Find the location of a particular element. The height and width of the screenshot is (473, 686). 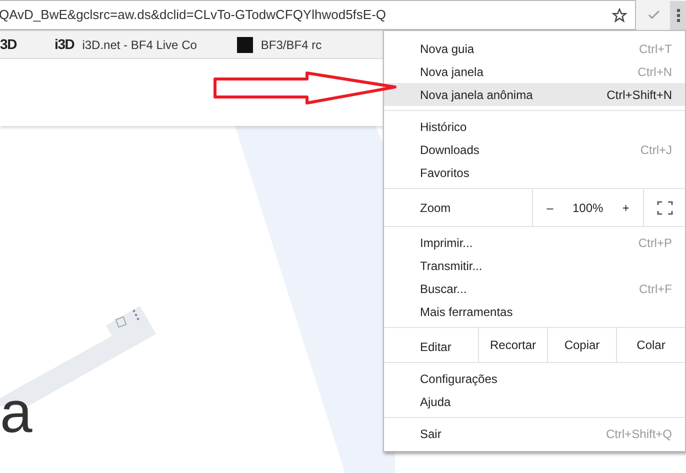

menu-item: Sair Ctrl+Shift+Q is located at coordinates (534, 433).